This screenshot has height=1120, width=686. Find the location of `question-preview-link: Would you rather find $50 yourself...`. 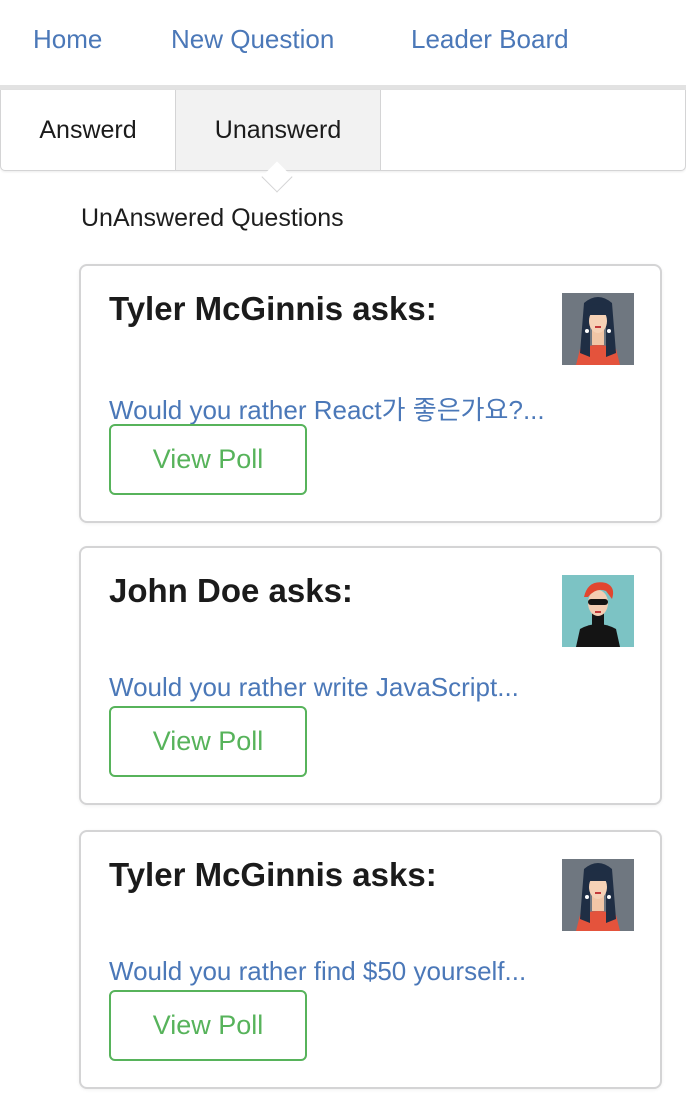

question-preview-link: Would you rather find $50 yourself... is located at coordinates (317, 971).